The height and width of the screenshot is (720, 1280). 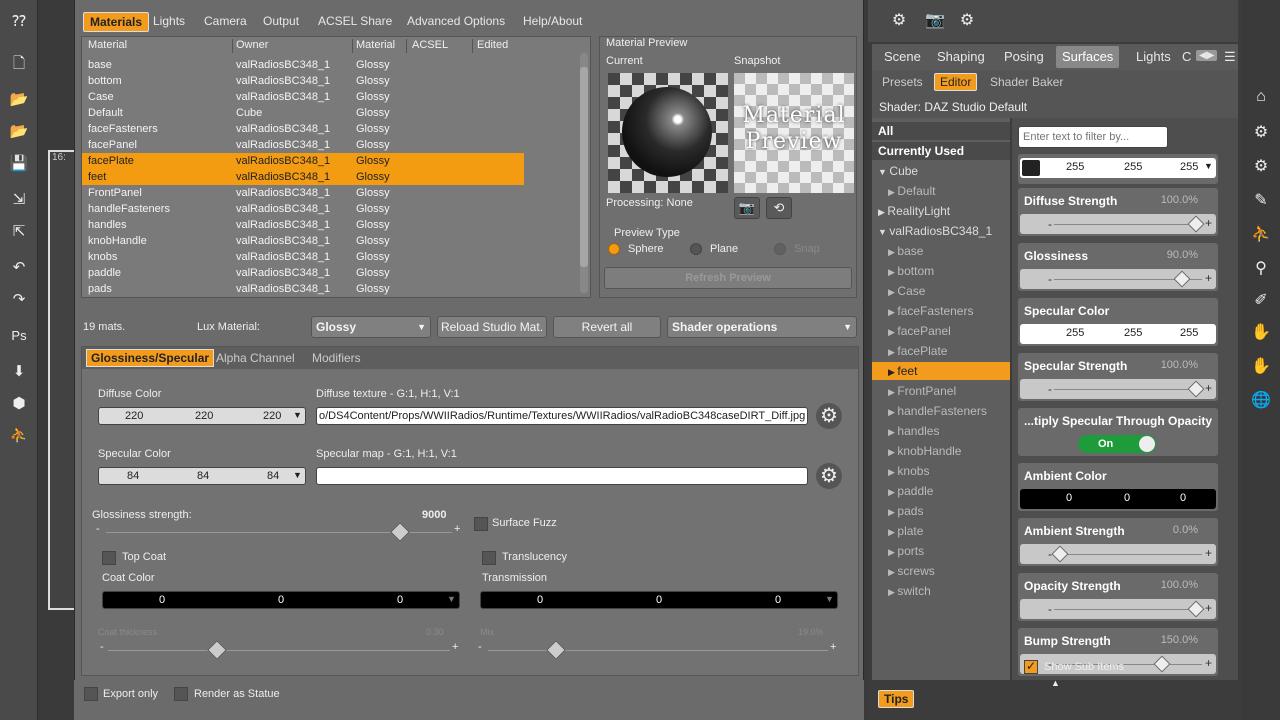 I want to click on toggle-switch: On, so click(x=1117, y=444).